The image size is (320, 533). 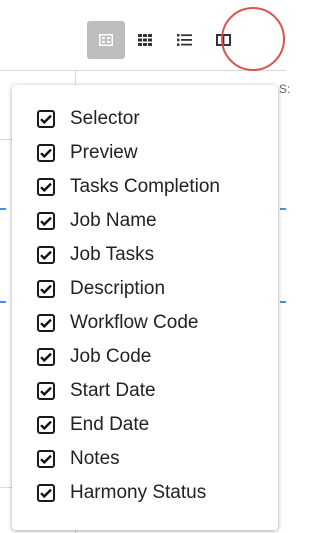 What do you see at coordinates (145, 153) in the screenshot?
I see `column-option-preview: Preview` at bounding box center [145, 153].